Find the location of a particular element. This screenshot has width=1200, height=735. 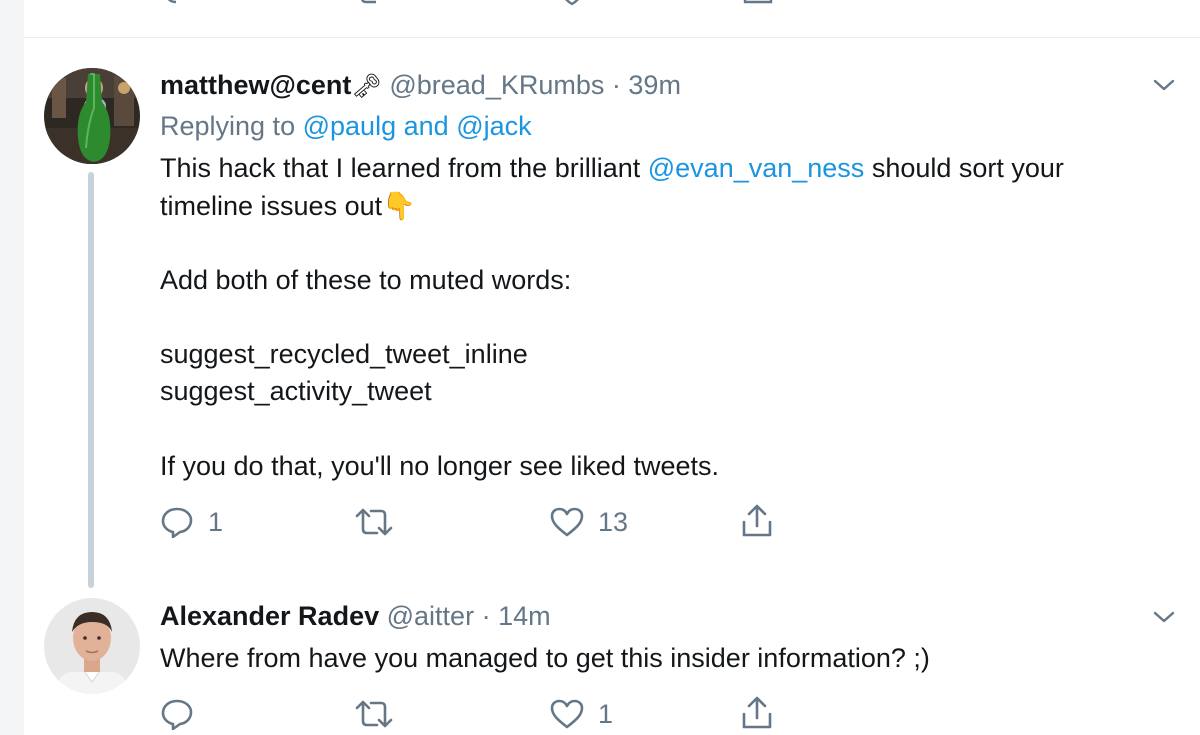

author-name: Alexander Radev is located at coordinates (269, 616).